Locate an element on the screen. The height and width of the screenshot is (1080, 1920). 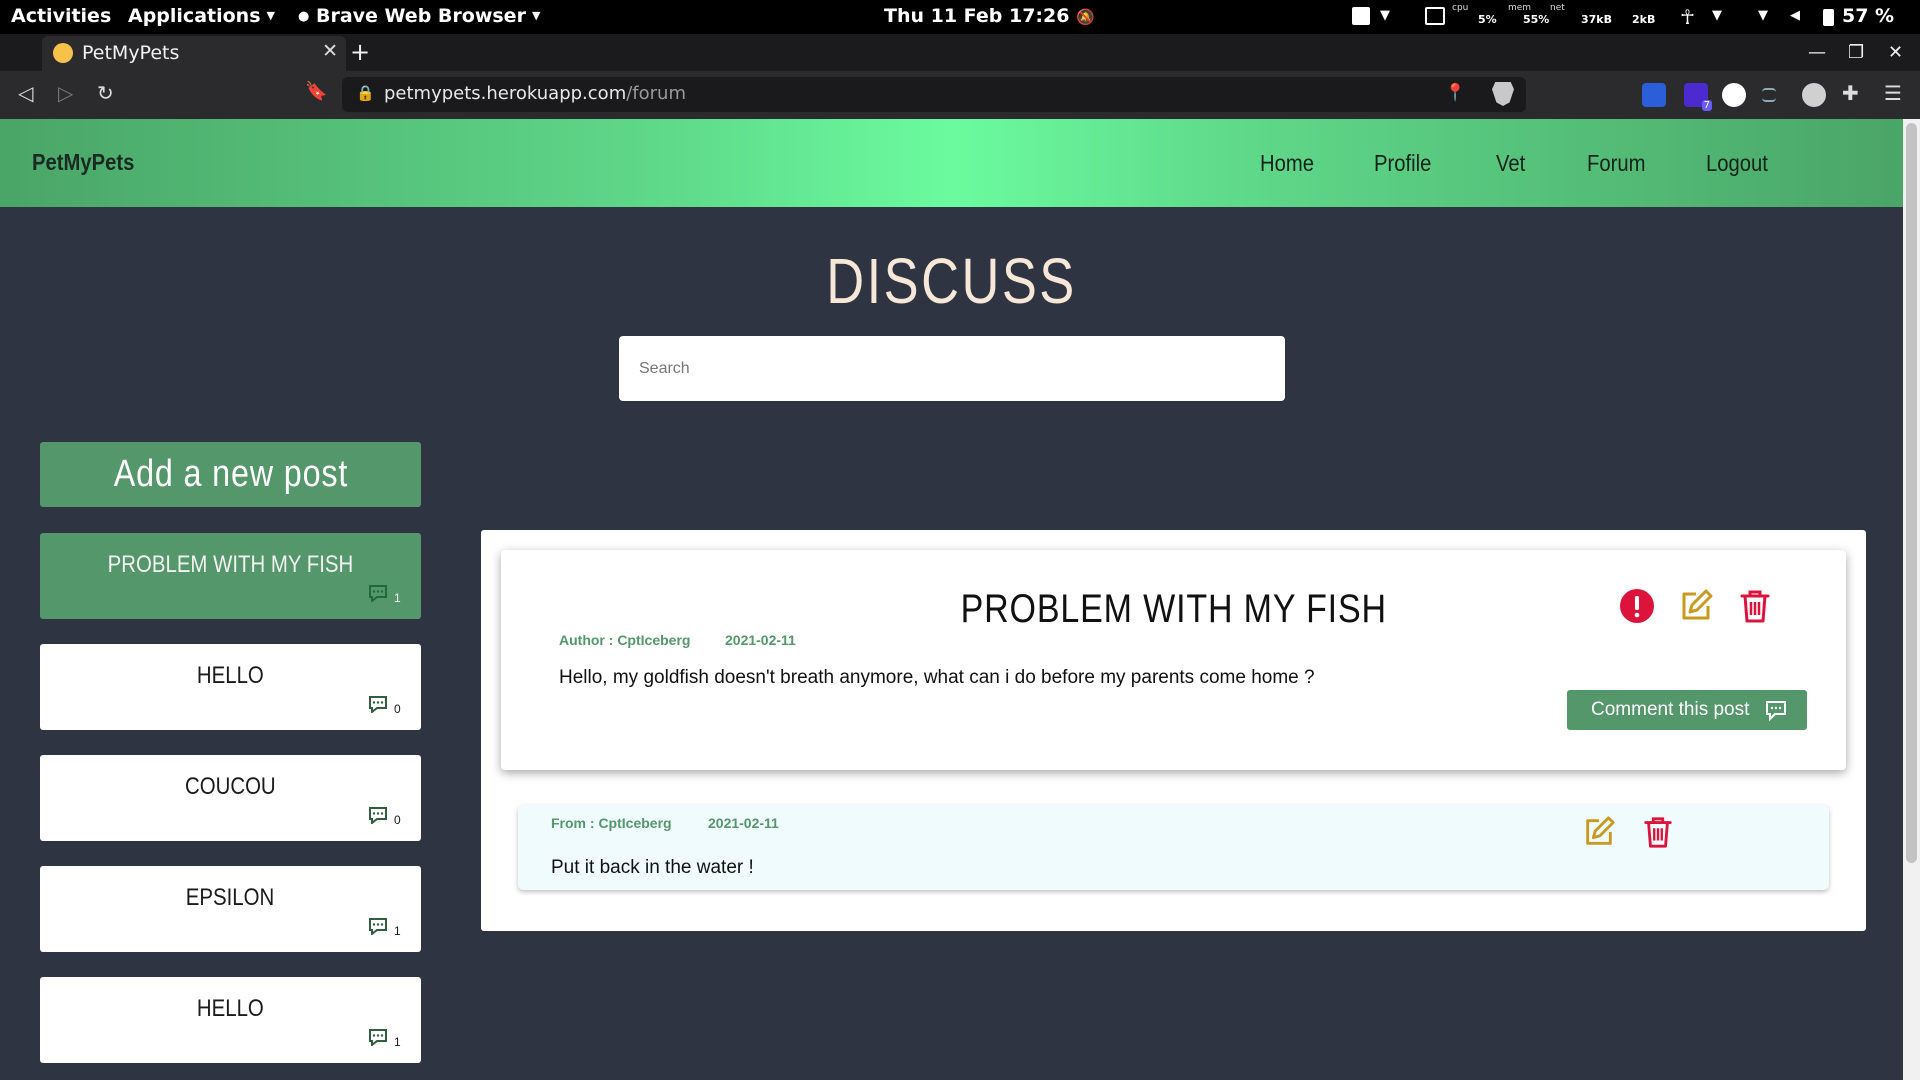
page-scrollbar is located at coordinates (1911, 599).